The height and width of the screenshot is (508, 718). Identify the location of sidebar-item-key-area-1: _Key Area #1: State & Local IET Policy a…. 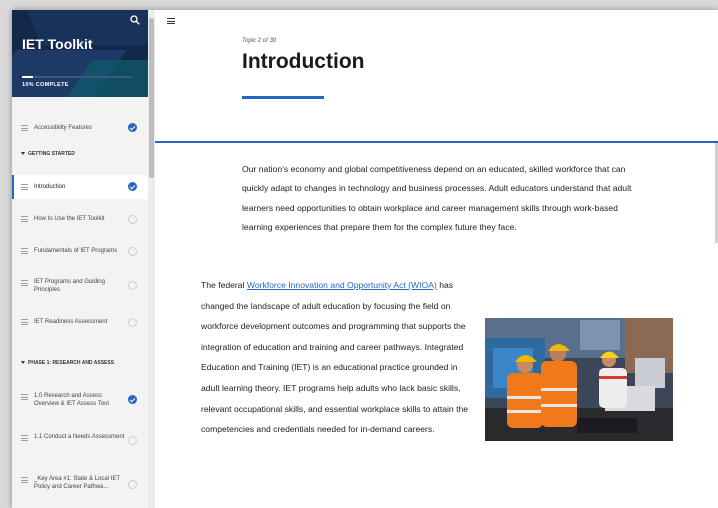
(80, 486).